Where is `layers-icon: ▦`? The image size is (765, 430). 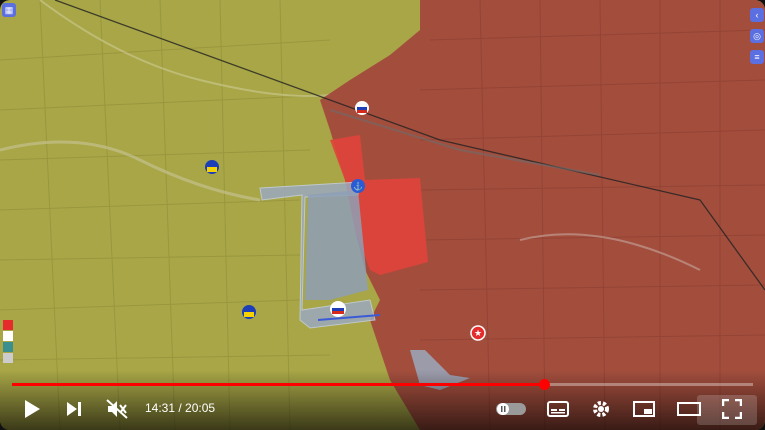 layers-icon: ▦ is located at coordinates (9, 10).